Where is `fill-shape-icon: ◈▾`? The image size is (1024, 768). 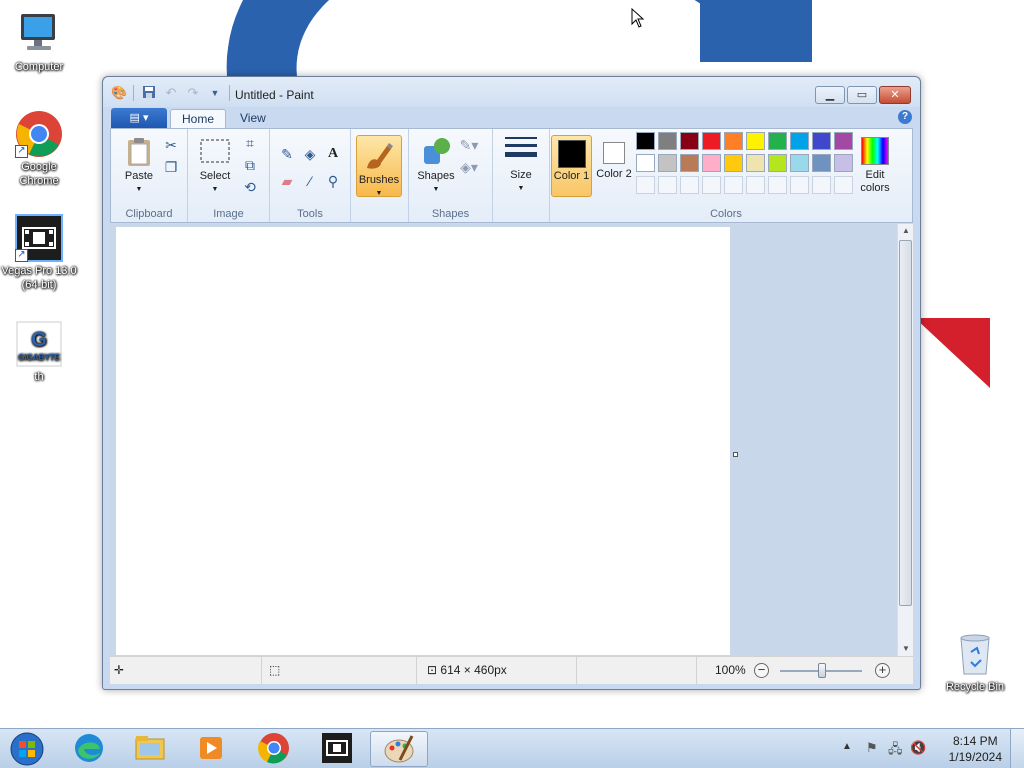 fill-shape-icon: ◈▾ is located at coordinates (469, 167).